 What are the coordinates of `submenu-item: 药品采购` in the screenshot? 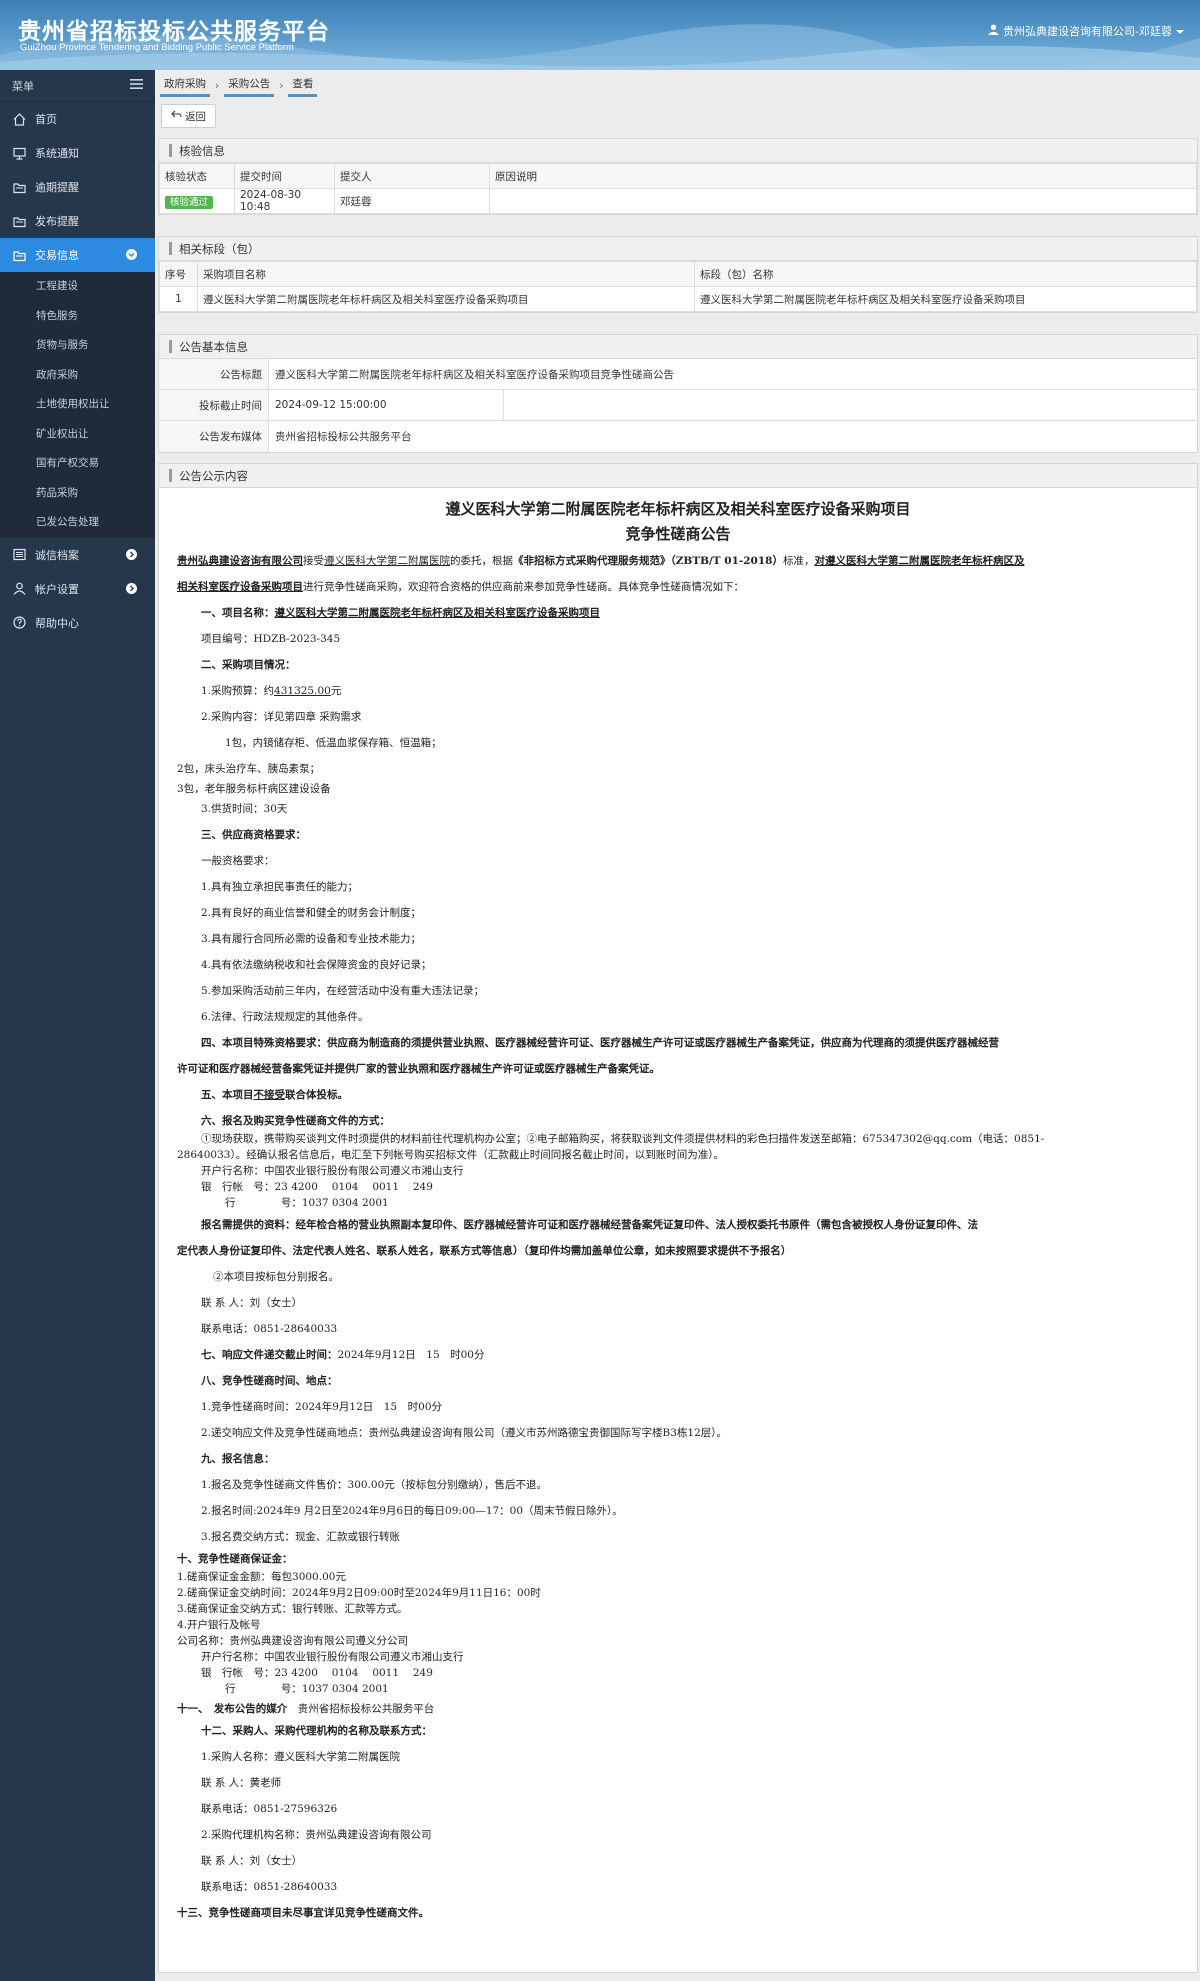 It's located at (77, 494).